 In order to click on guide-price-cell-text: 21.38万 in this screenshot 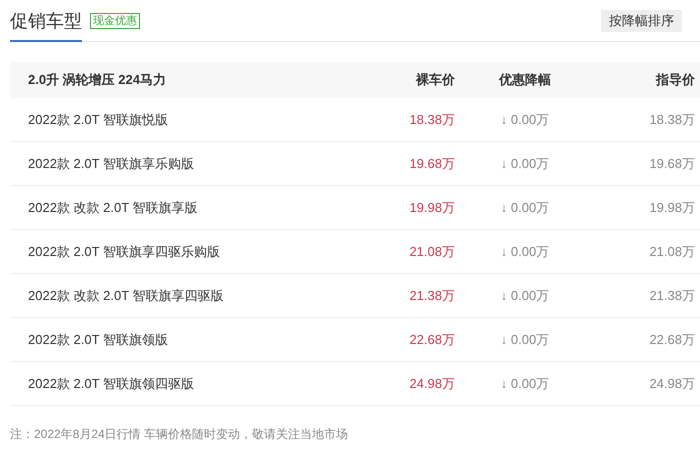, I will do `click(671, 295)`.